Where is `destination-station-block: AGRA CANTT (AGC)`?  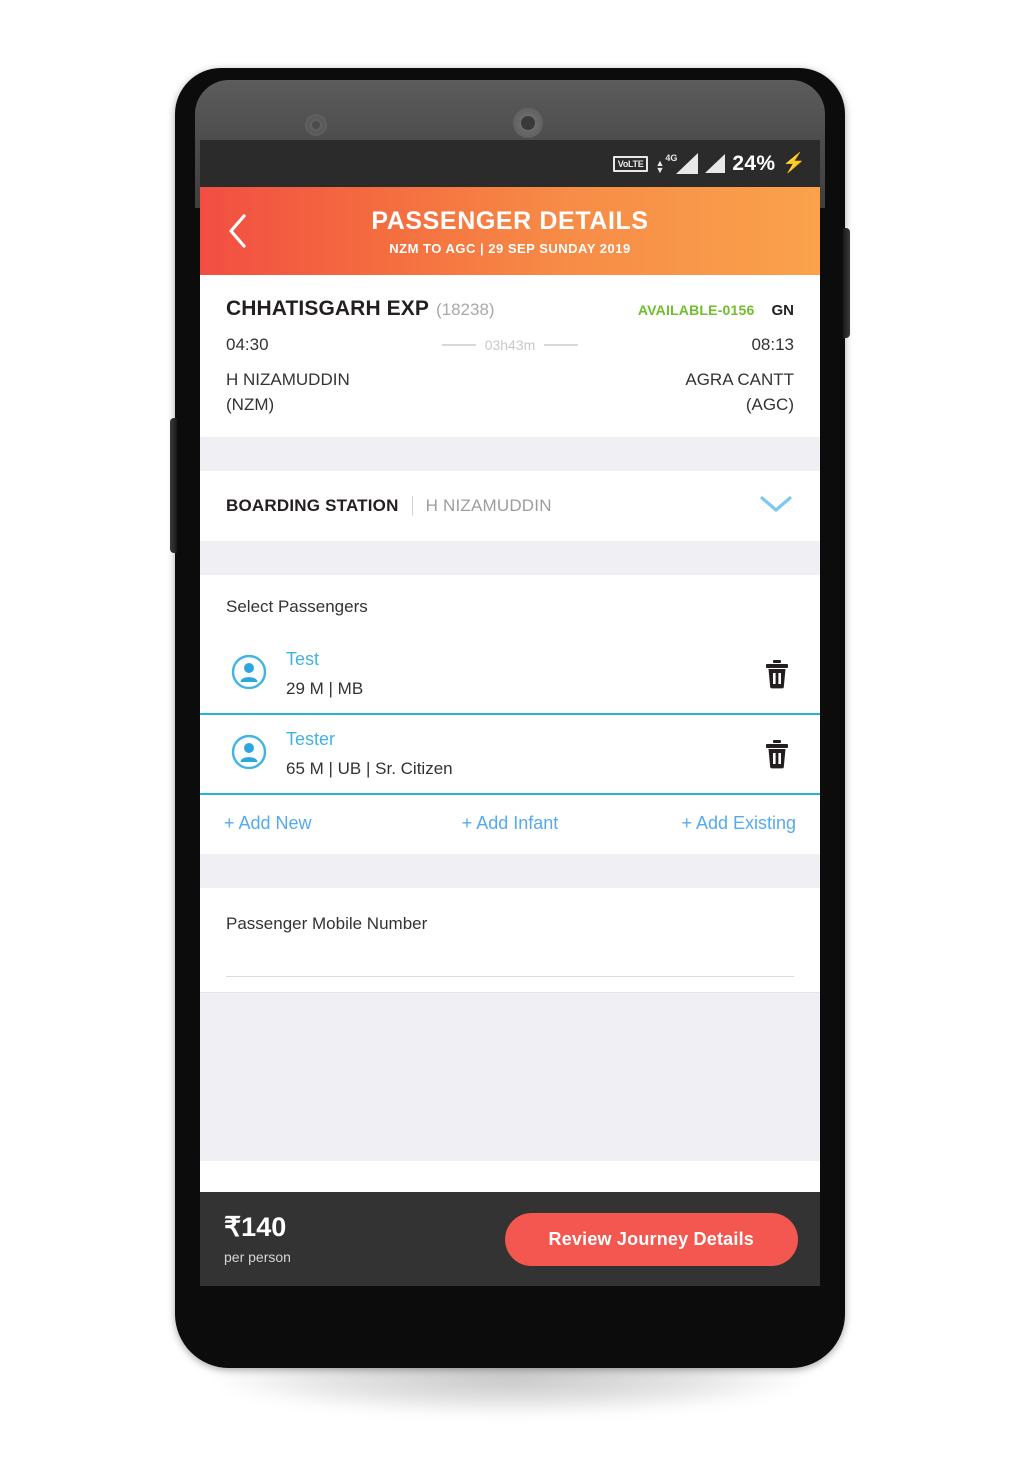 destination-station-block: AGRA CANTT (AGC) is located at coordinates (739, 392).